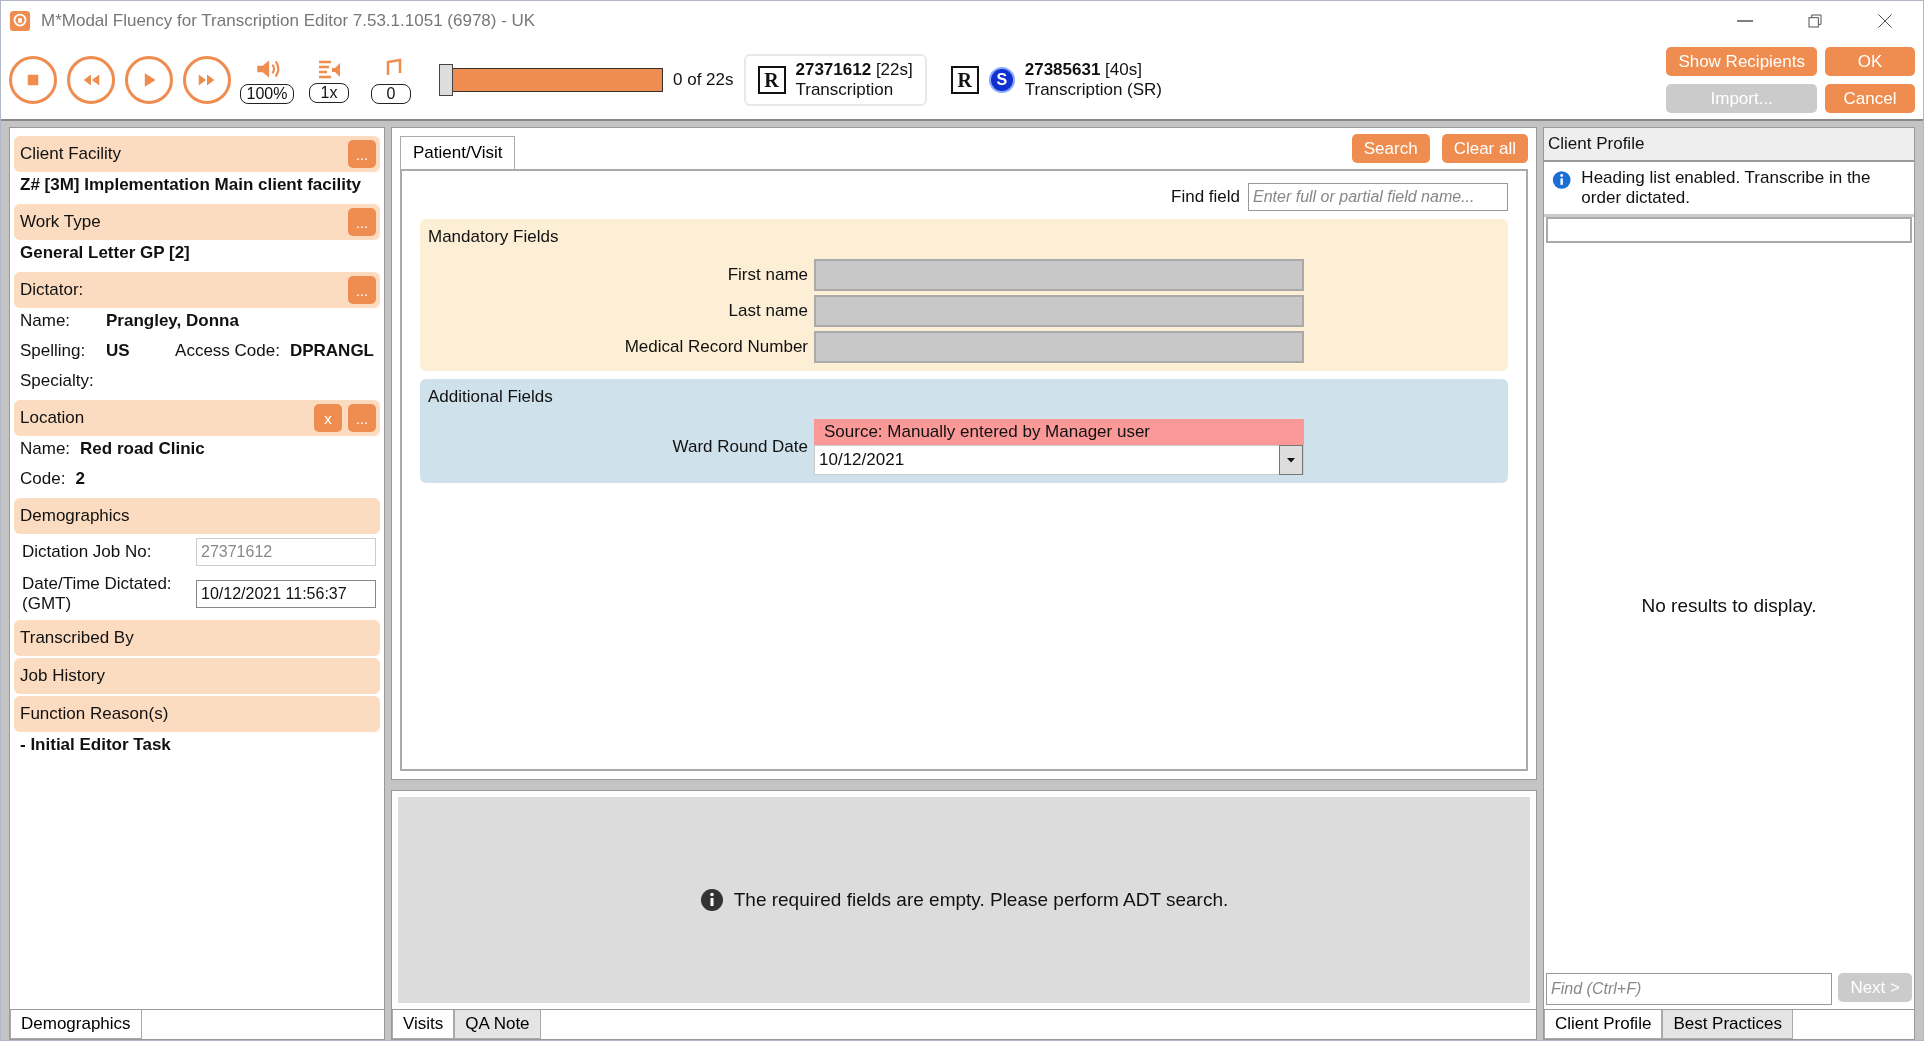 This screenshot has height=1041, width=1924. What do you see at coordinates (57, 381) in the screenshot?
I see `field-label: Specialty:` at bounding box center [57, 381].